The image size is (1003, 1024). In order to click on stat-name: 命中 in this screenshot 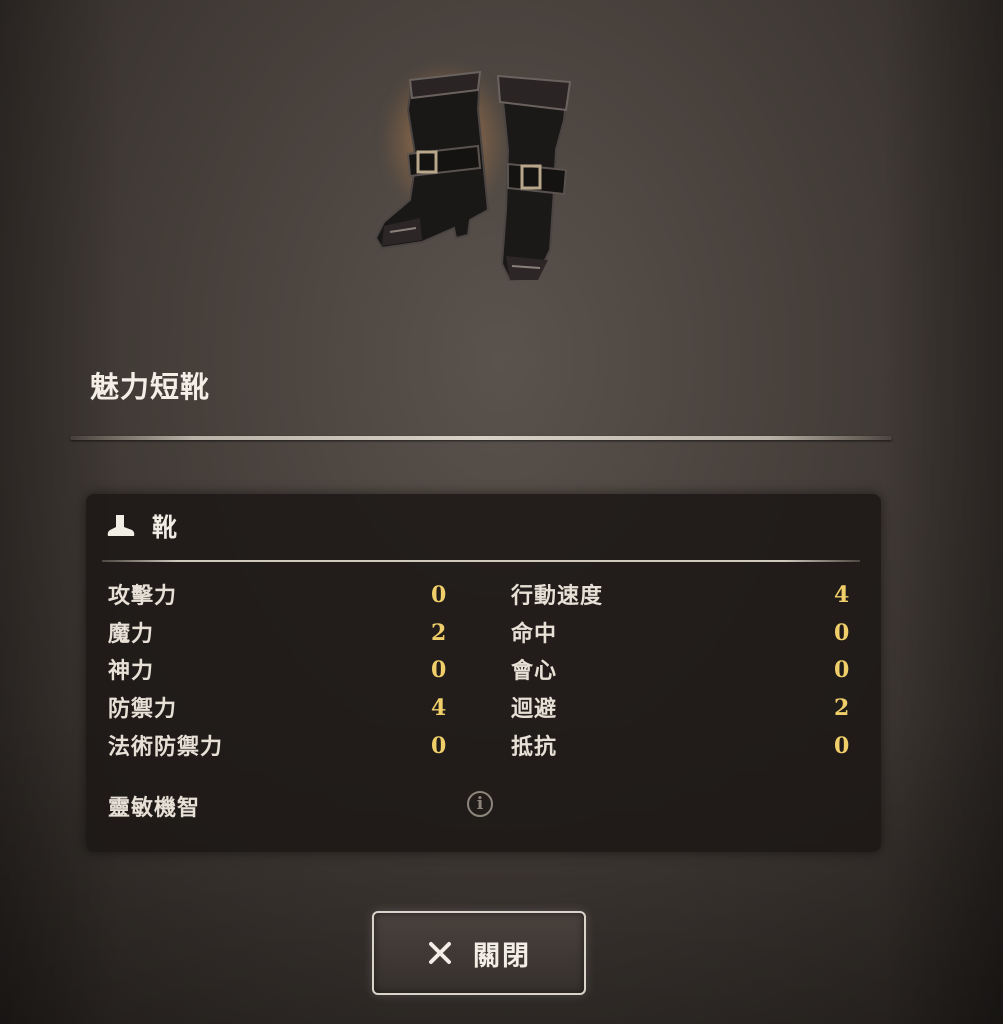, I will do `click(534, 634)`.